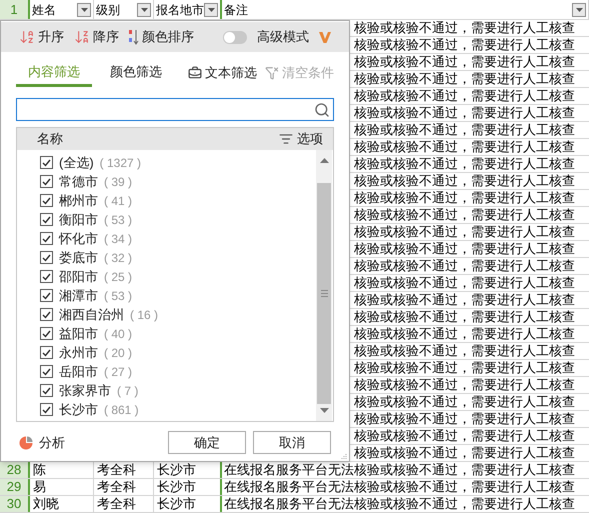 This screenshot has width=589, height=513. Describe the element at coordinates (118, 258) in the screenshot. I see `value-count: ( 32 )` at that location.